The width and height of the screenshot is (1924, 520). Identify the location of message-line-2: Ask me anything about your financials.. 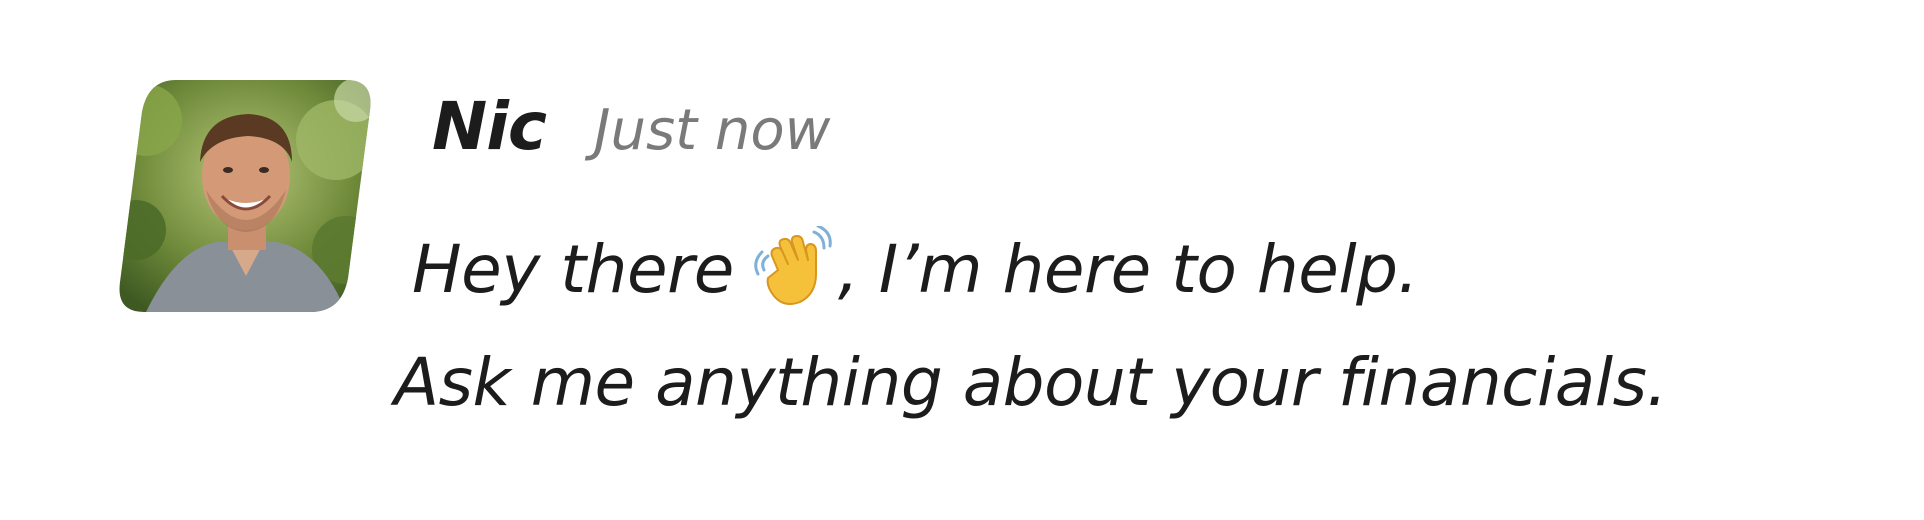
(1030, 382).